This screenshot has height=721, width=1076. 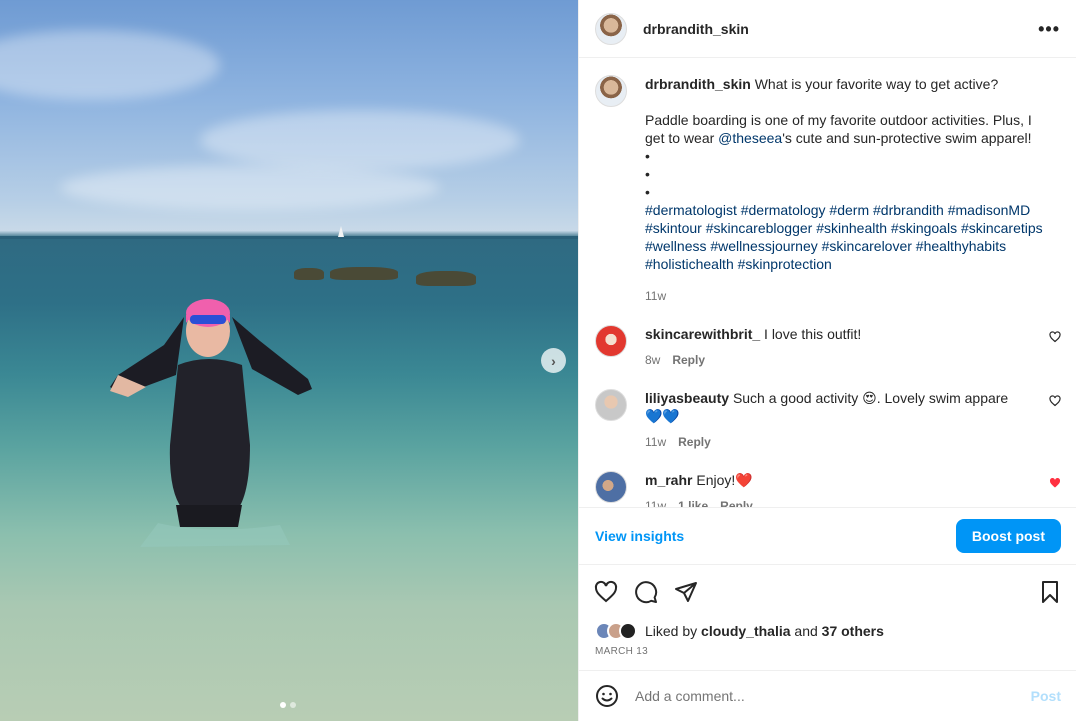 I want to click on liker-avatar, so click(x=628, y=631).